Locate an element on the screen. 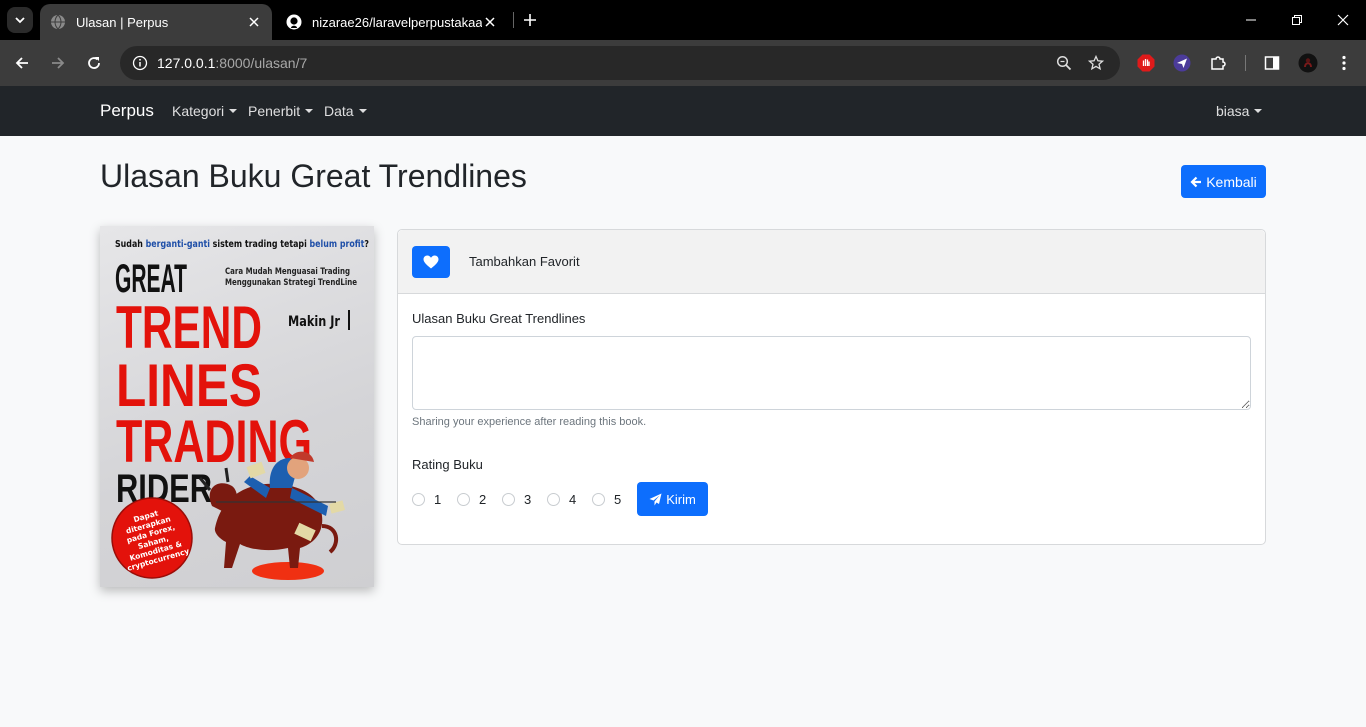  close-icon is located at coordinates (1343, 20).